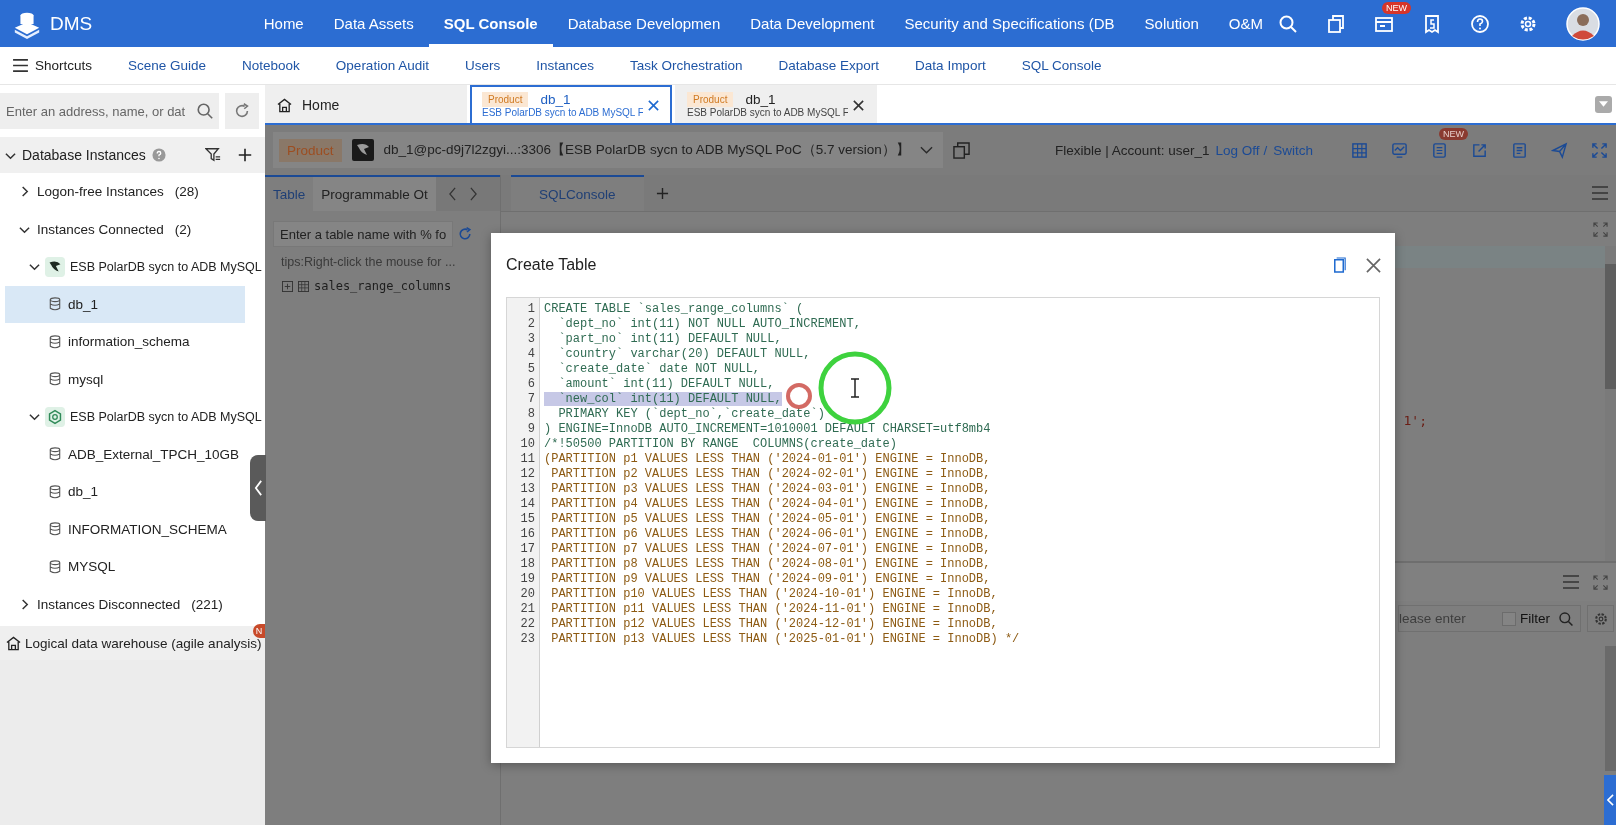  What do you see at coordinates (125, 529) in the screenshot?
I see `tree-item: INFORMATION_SCHEMA` at bounding box center [125, 529].